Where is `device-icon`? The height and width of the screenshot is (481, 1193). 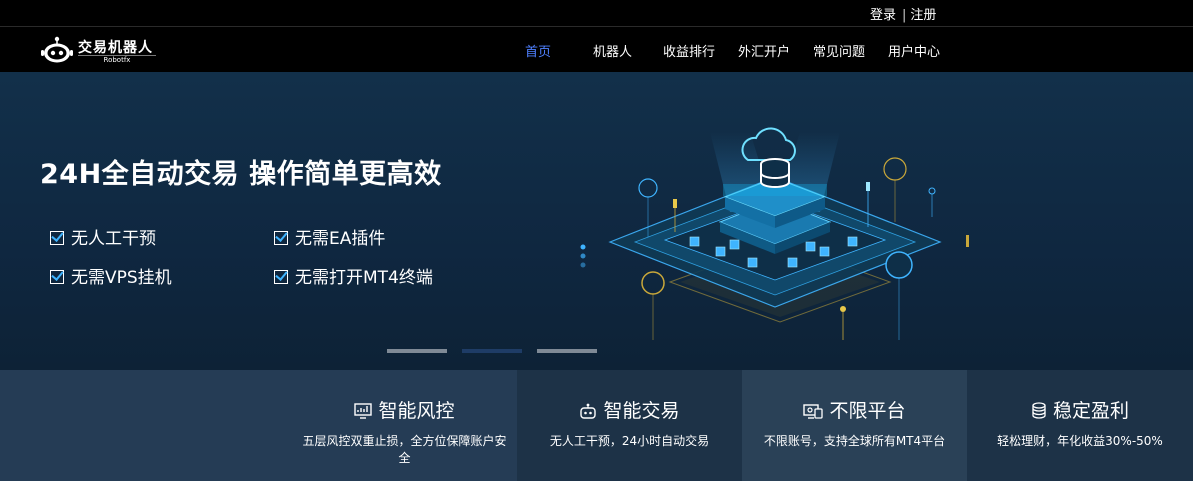 device-icon is located at coordinates (813, 411).